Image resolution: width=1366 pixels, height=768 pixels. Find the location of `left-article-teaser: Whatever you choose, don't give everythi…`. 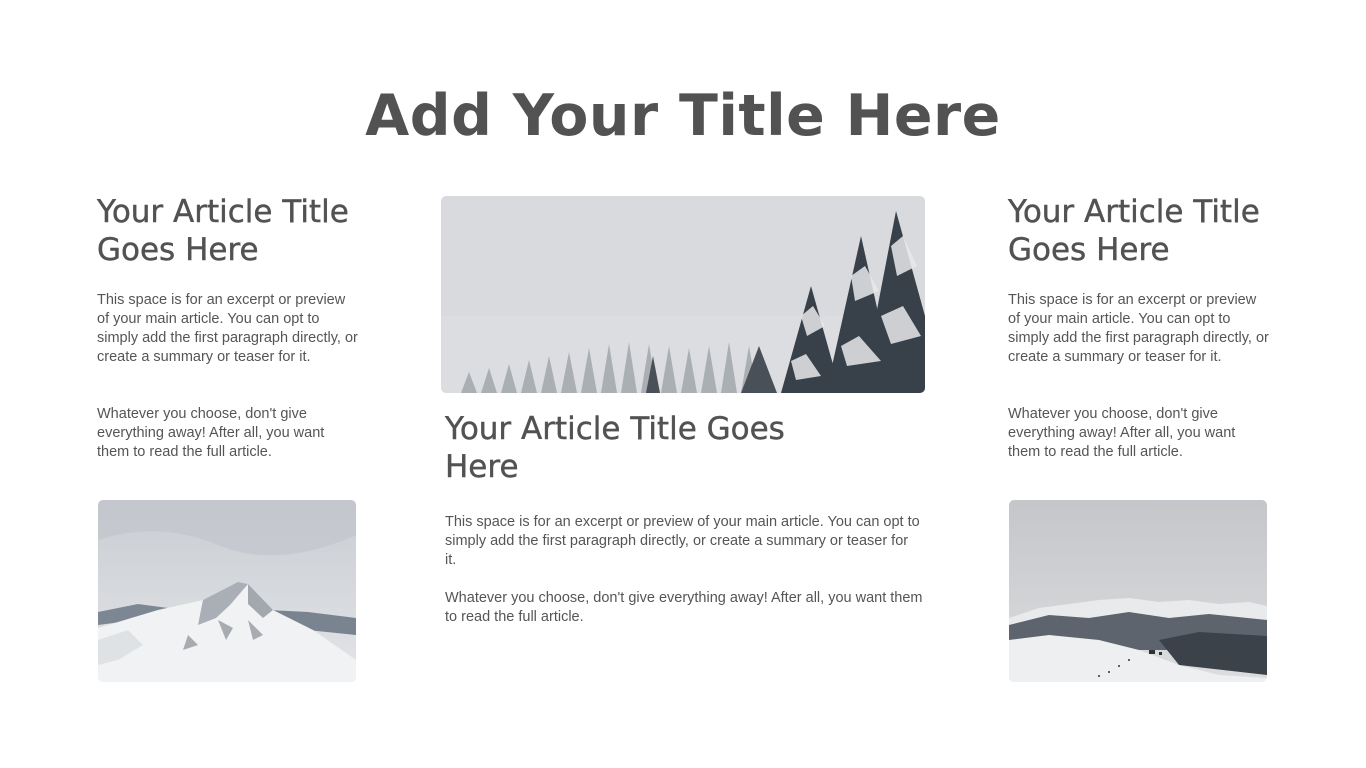

left-article-teaser: Whatever you choose, don't give everythi… is located at coordinates (211, 433).